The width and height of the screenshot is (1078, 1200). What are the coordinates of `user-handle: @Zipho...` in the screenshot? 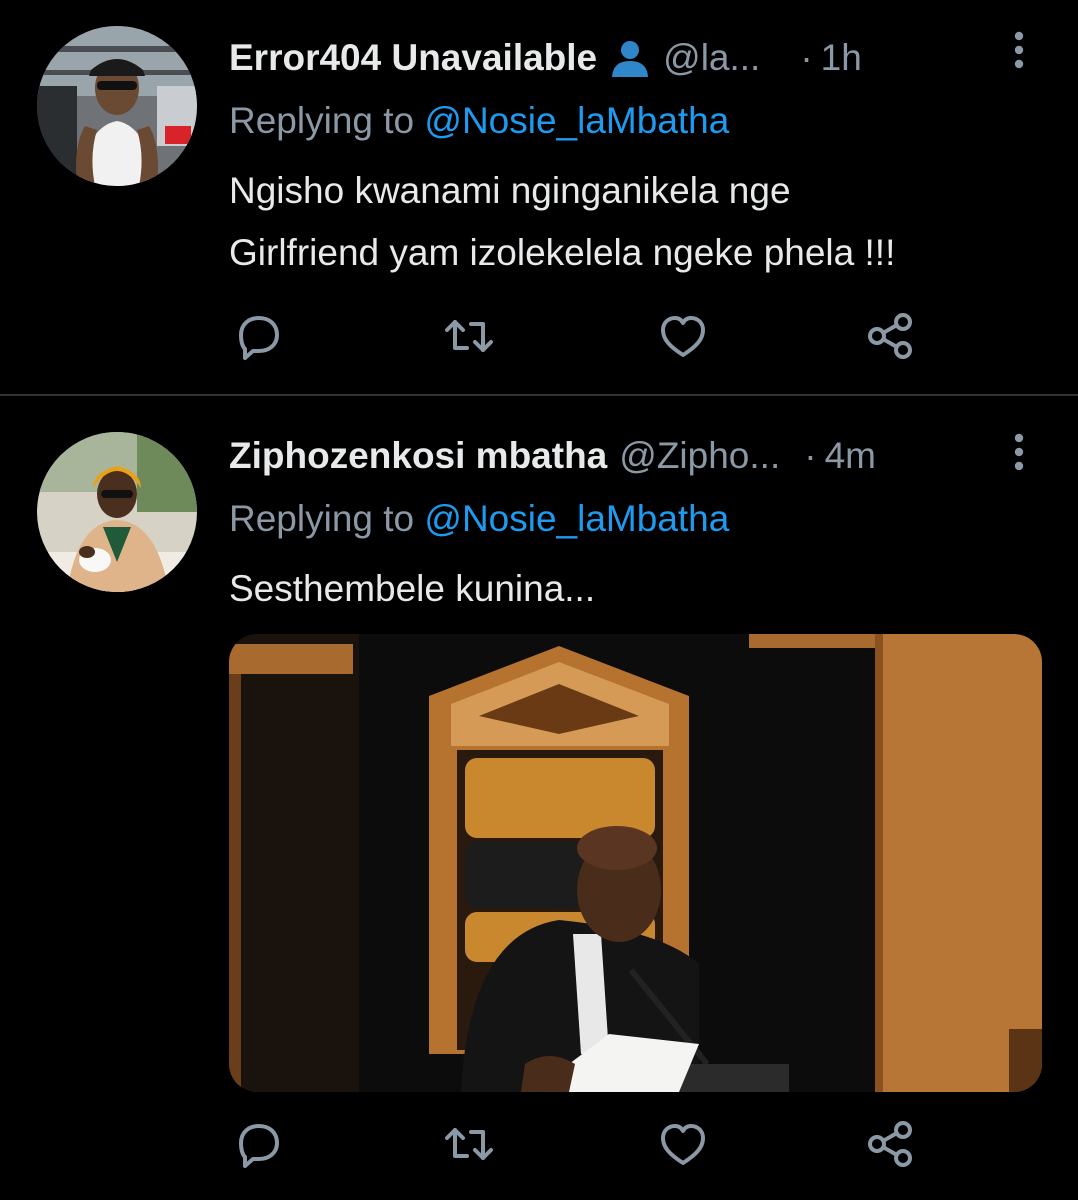 It's located at (699, 456).